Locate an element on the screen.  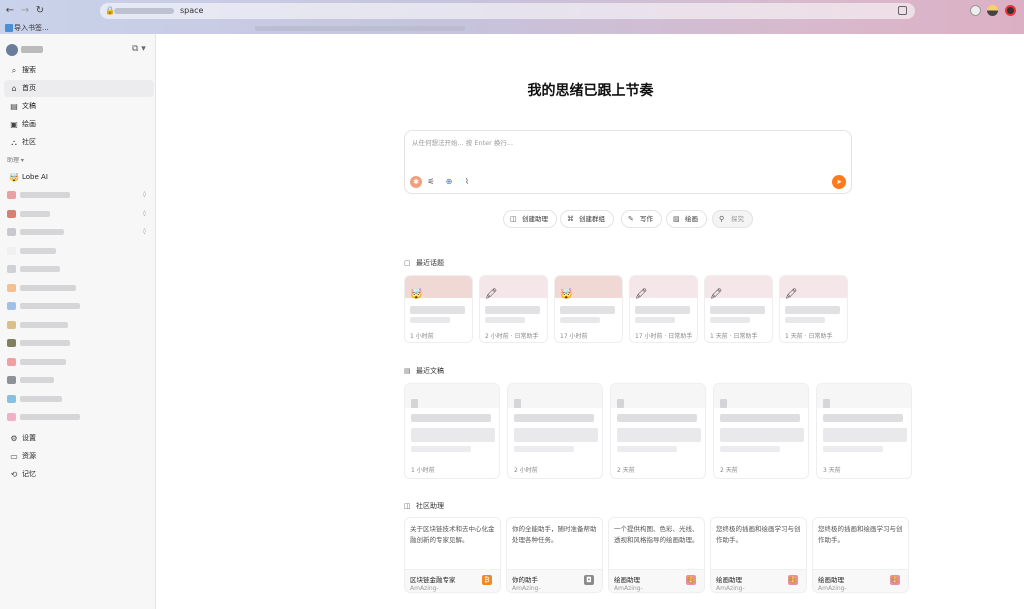
send-button: ➤ is located at coordinates (839, 182).